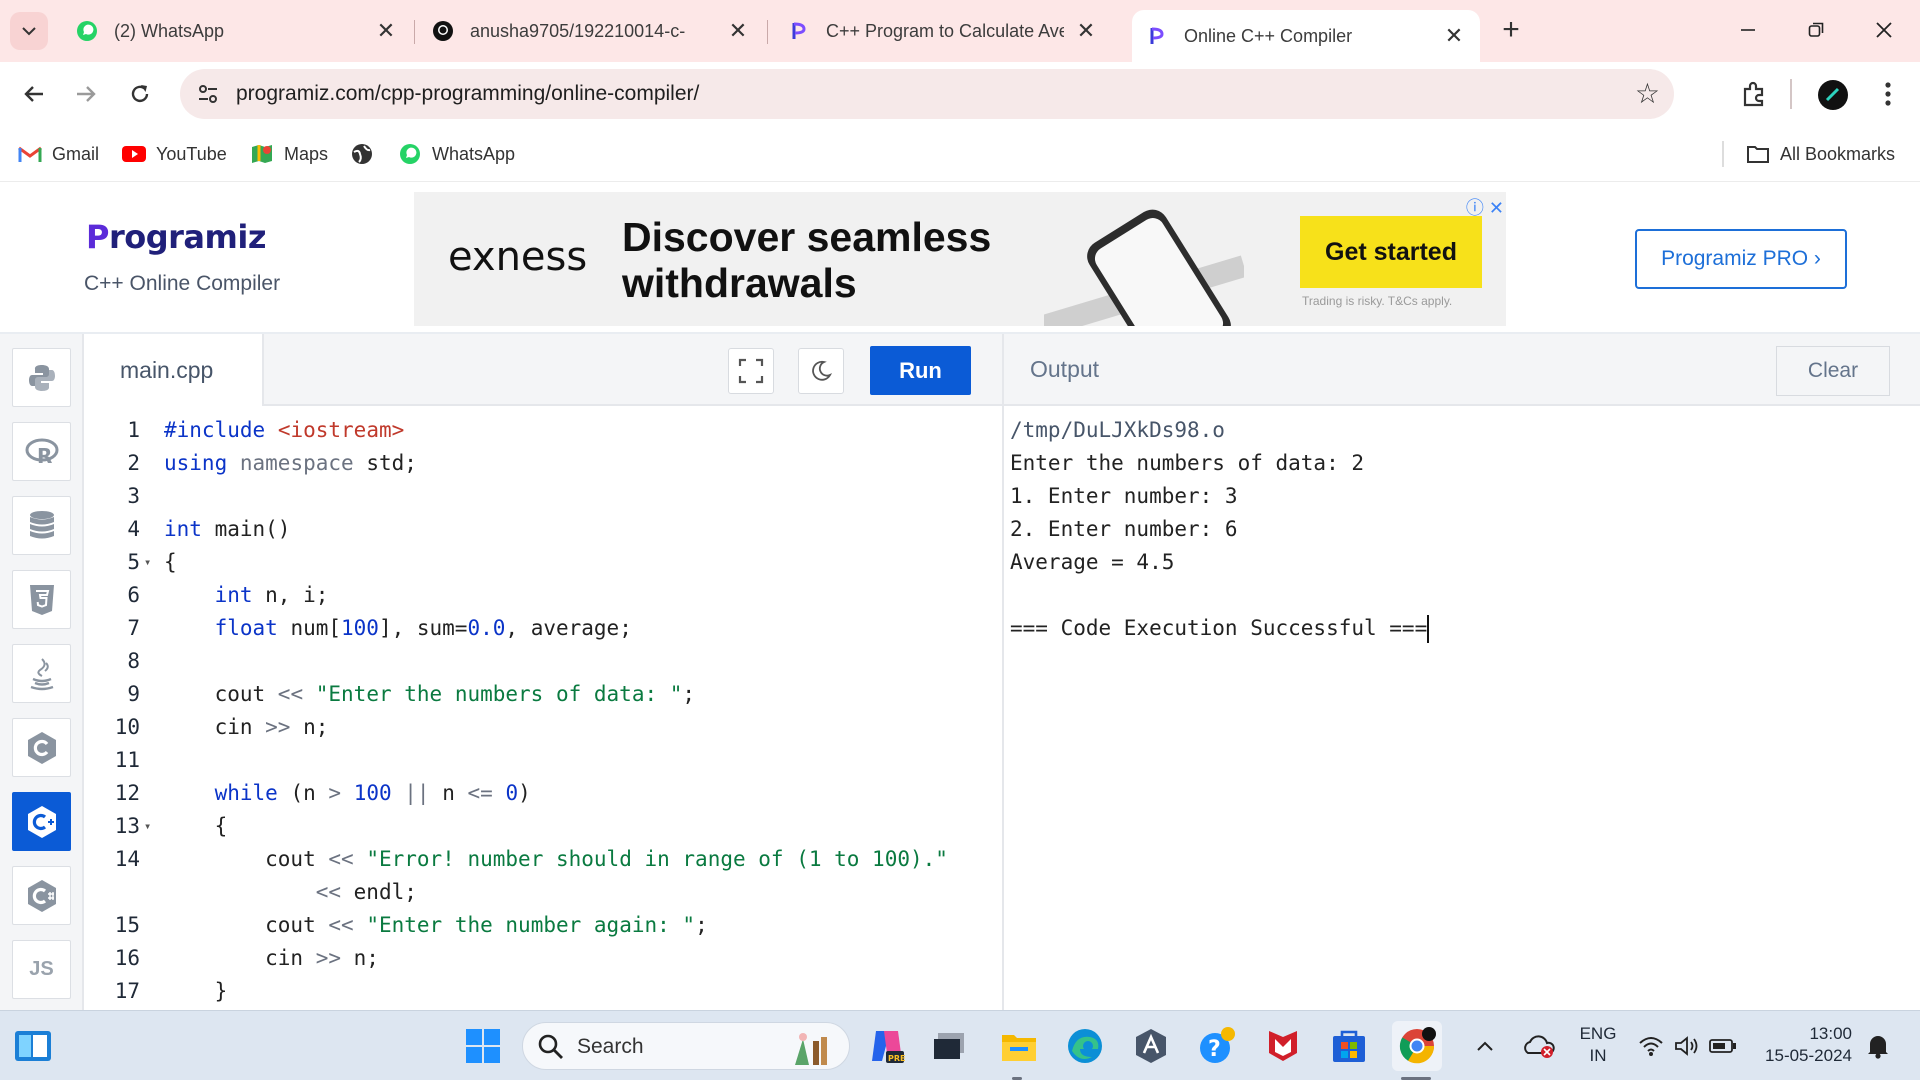  Describe the element at coordinates (367, 154) in the screenshot. I see `bookmark-globe` at that location.